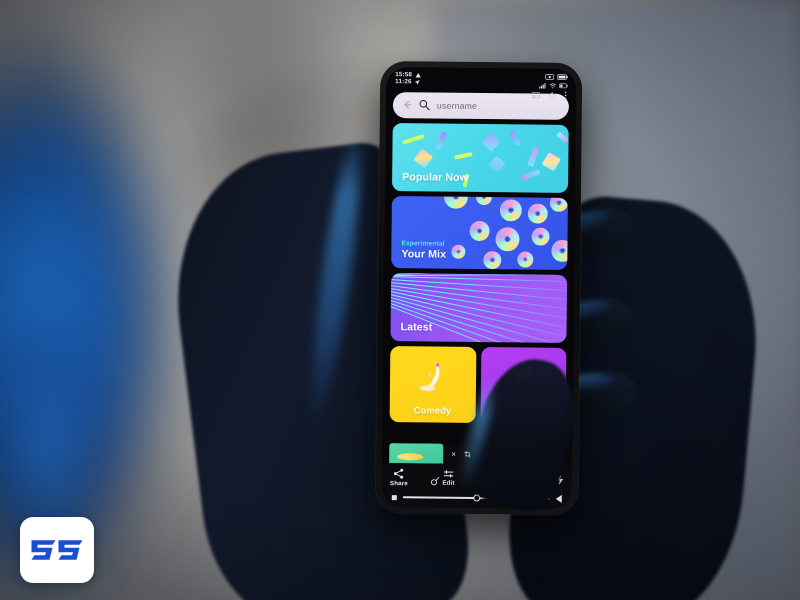  I want to click on tool-label: Edit, so click(448, 483).